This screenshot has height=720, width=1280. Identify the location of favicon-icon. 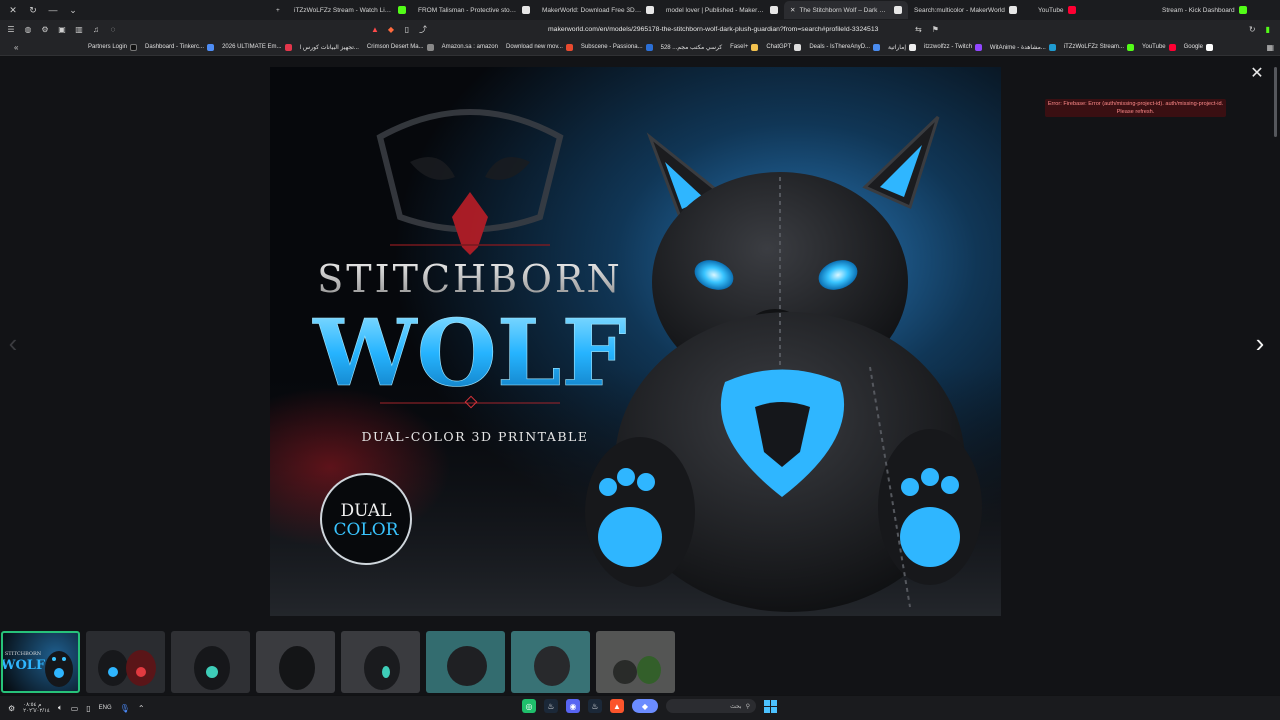
(430, 47).